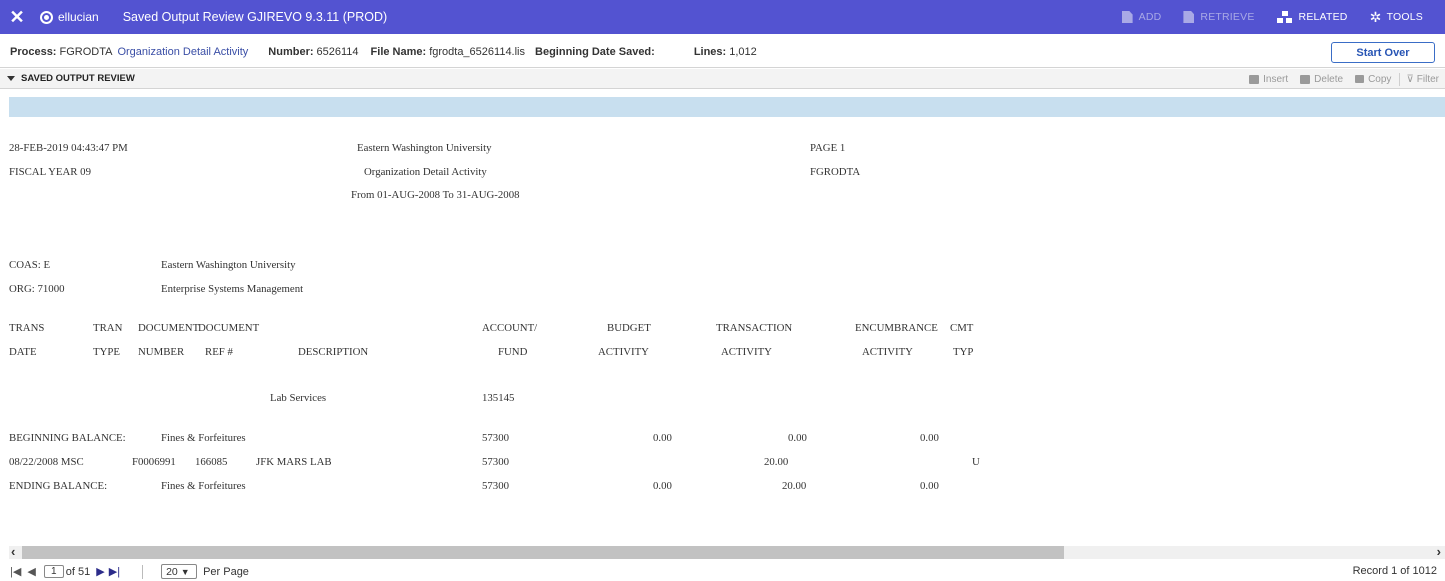 This screenshot has width=1445, height=581. I want to click on report-text: 166085, so click(211, 462).